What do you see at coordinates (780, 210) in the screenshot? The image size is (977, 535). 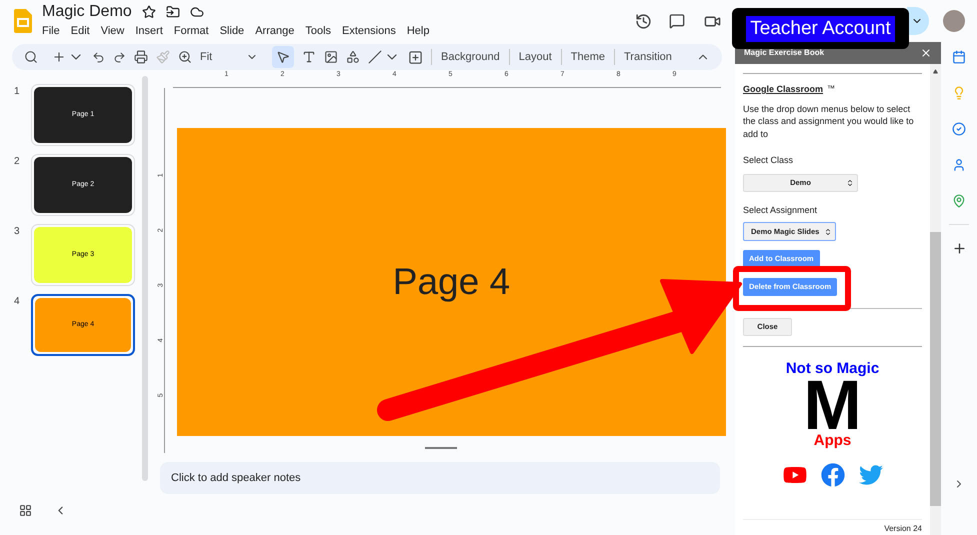 I see `field-label: Select Assignment` at bounding box center [780, 210].